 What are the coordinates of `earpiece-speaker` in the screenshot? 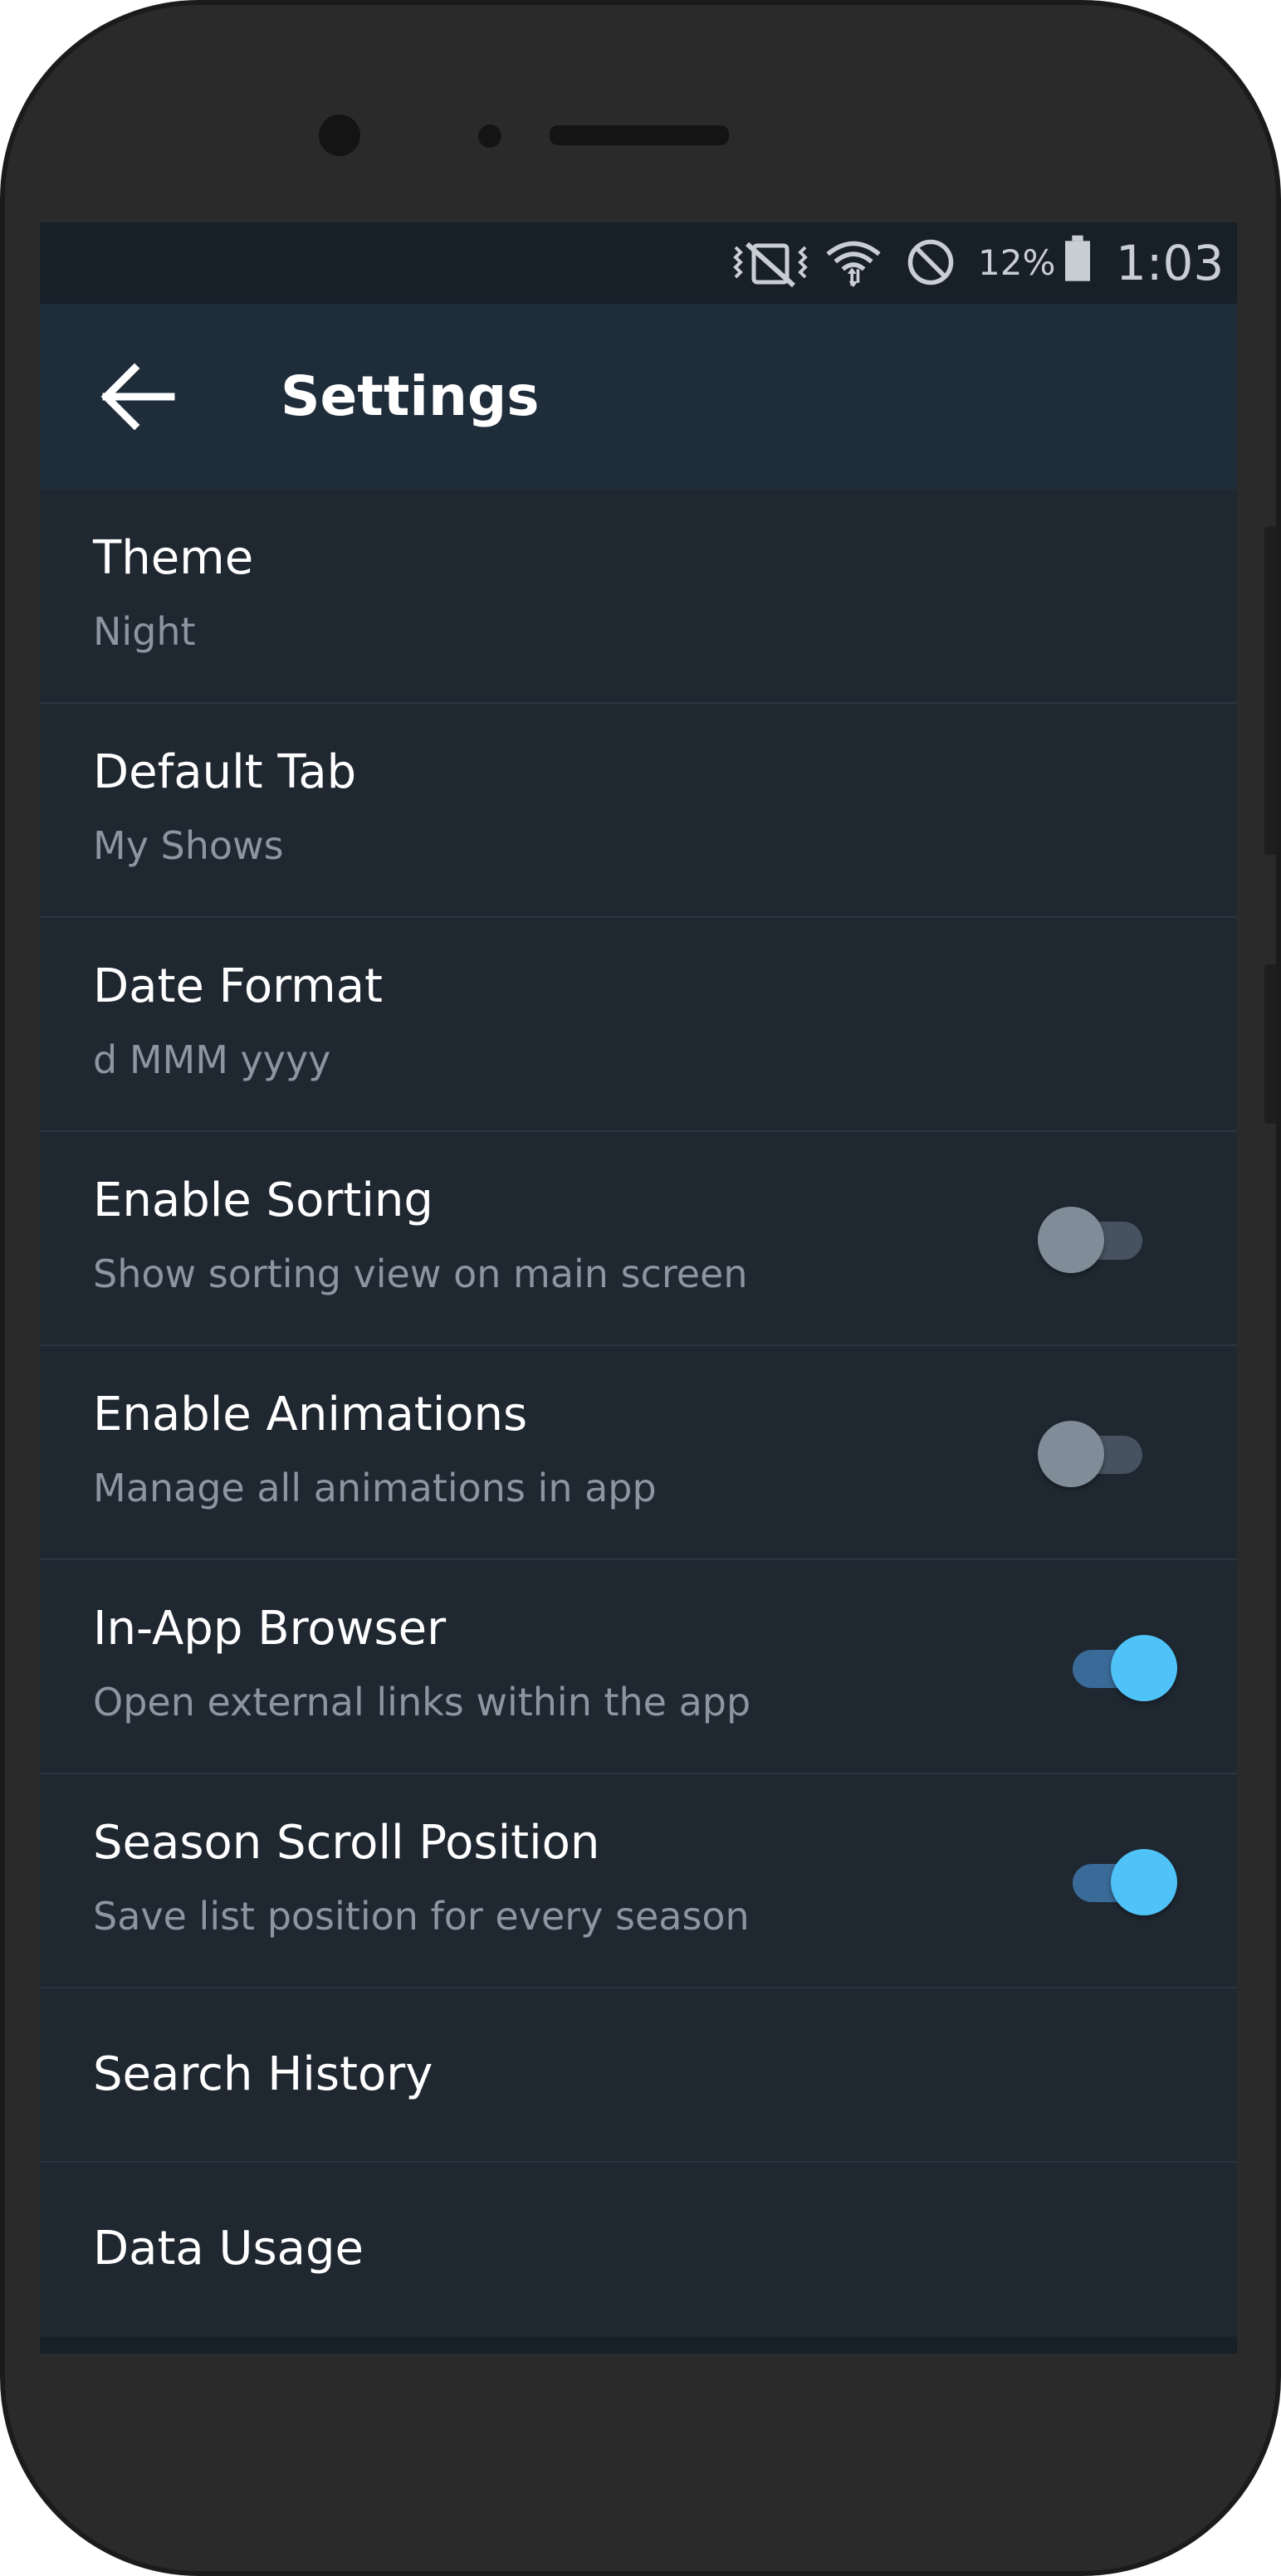 It's located at (639, 135).